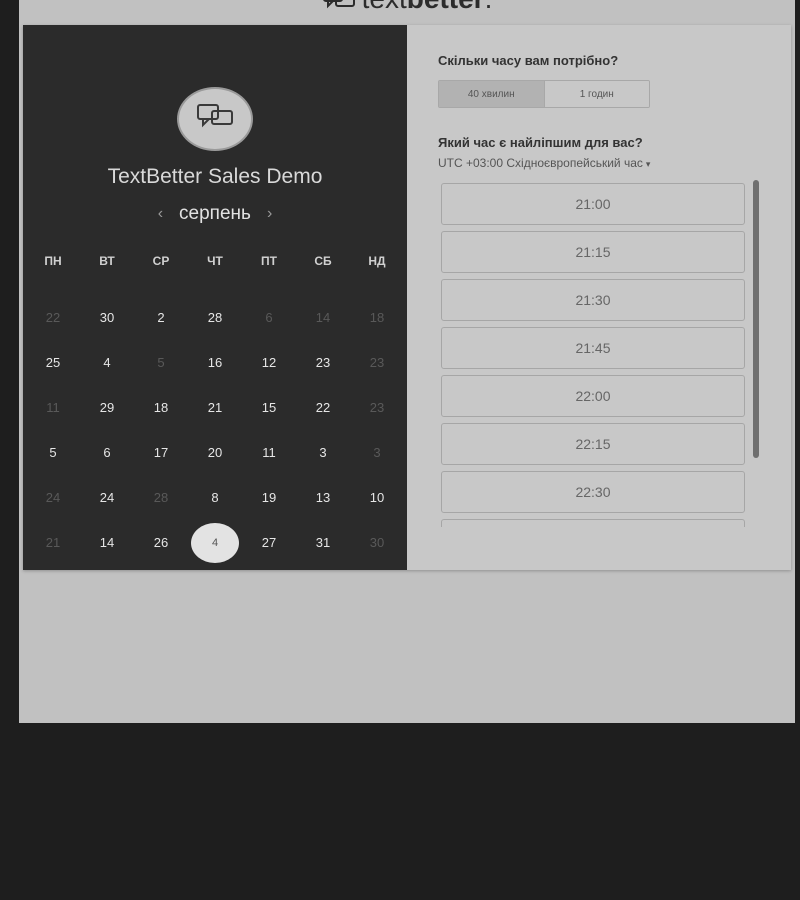  What do you see at coordinates (593, 444) in the screenshot?
I see `time-slot-button: 22:15` at bounding box center [593, 444].